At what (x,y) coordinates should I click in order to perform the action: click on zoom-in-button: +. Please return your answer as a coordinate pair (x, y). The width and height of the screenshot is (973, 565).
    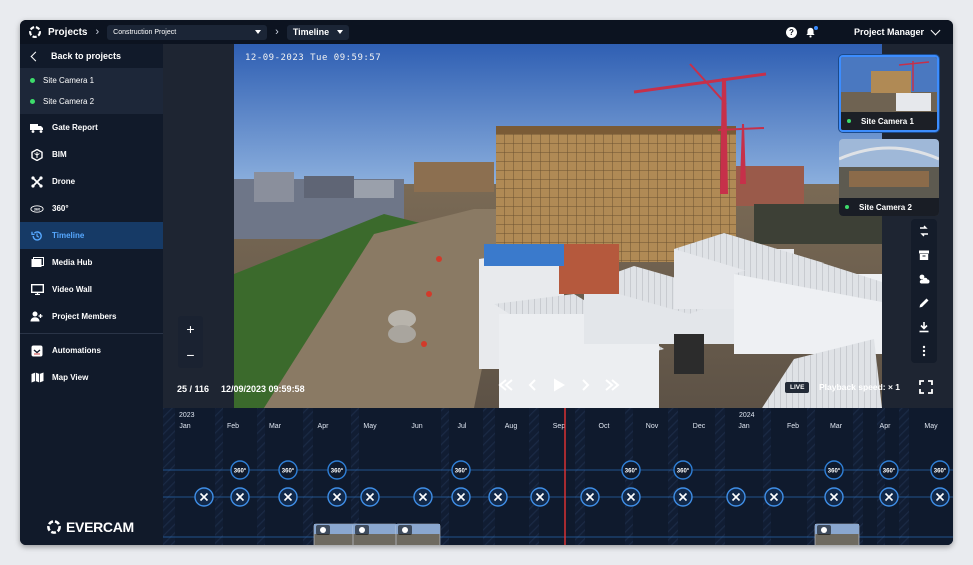
    Looking at the image, I should click on (190, 329).